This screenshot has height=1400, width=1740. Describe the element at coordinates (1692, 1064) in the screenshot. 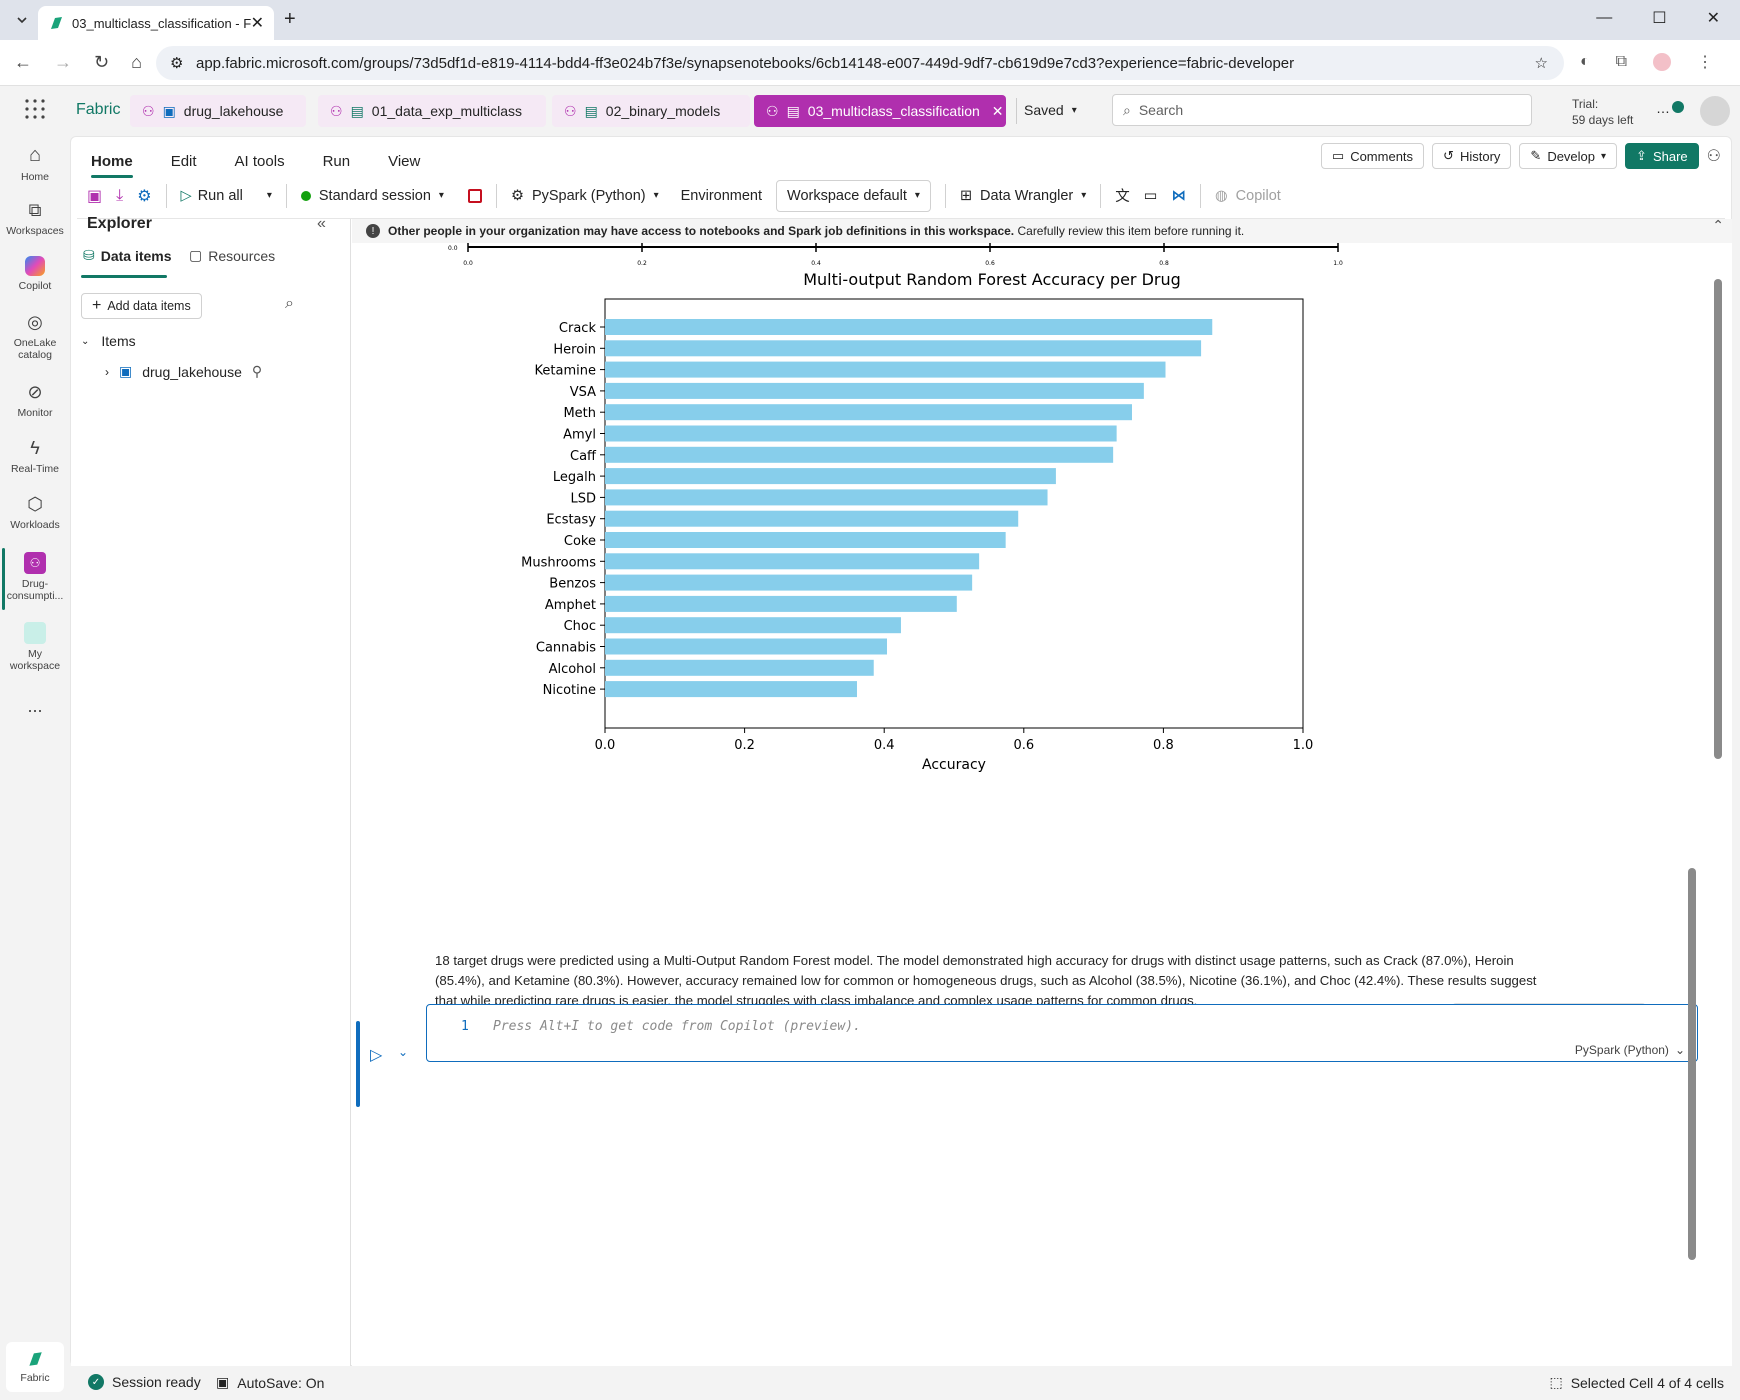

I see `notebook-scrollbar` at that location.